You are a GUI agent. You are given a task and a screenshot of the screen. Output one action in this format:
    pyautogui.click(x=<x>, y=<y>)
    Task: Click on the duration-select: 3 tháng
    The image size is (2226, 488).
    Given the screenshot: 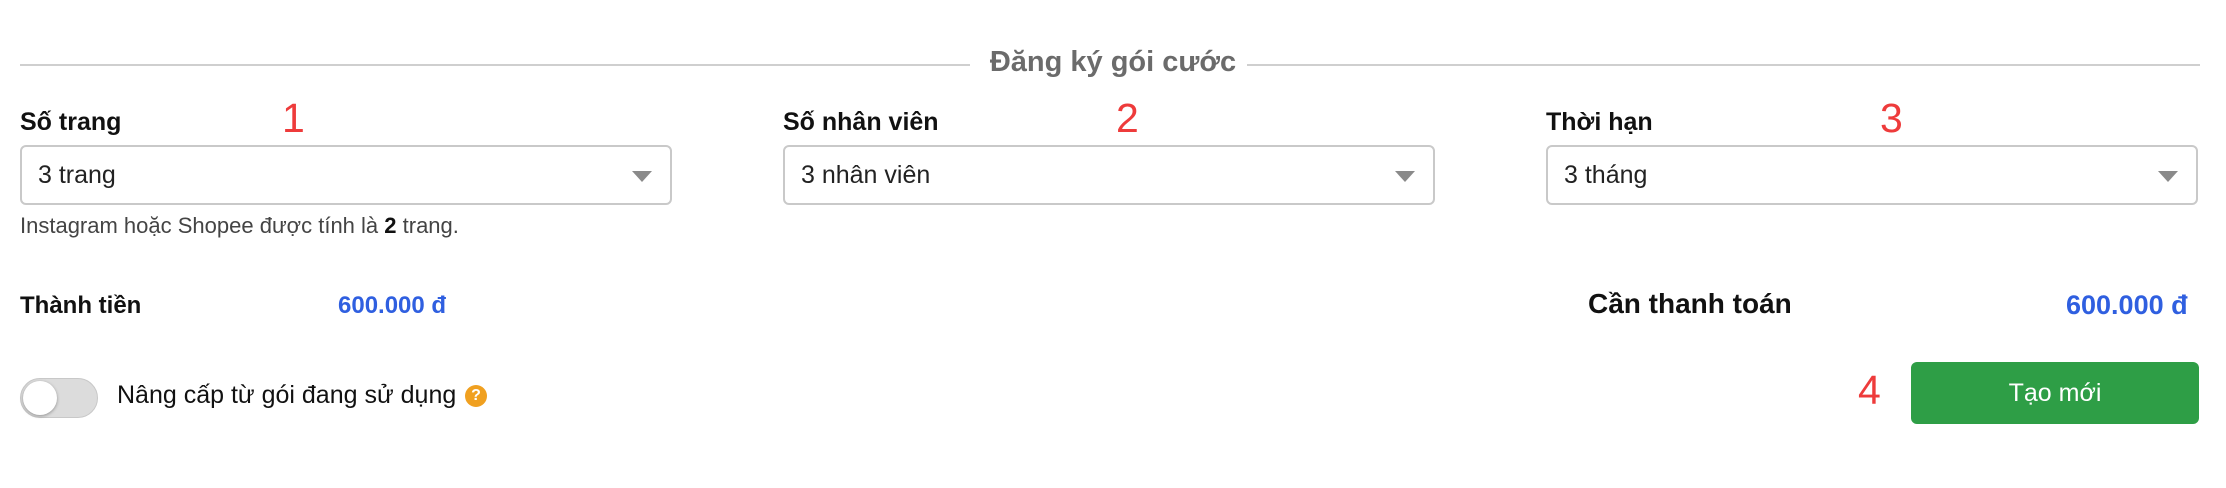 What is the action you would take?
    pyautogui.click(x=1872, y=175)
    